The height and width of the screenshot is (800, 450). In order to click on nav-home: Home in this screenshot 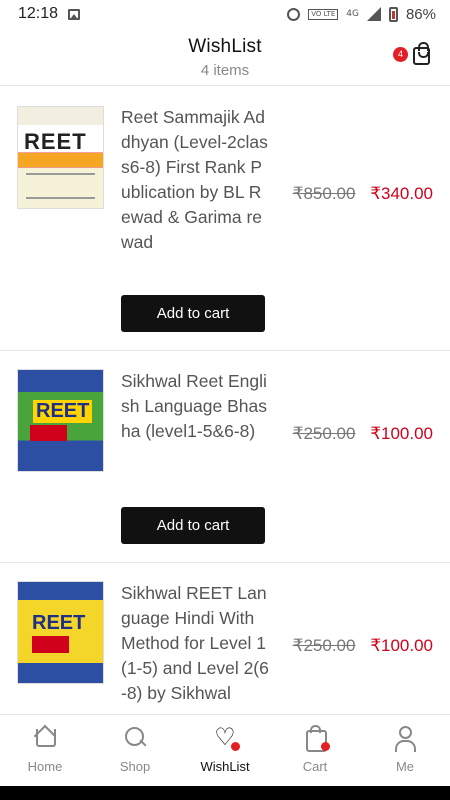, I will do `click(45, 750)`.